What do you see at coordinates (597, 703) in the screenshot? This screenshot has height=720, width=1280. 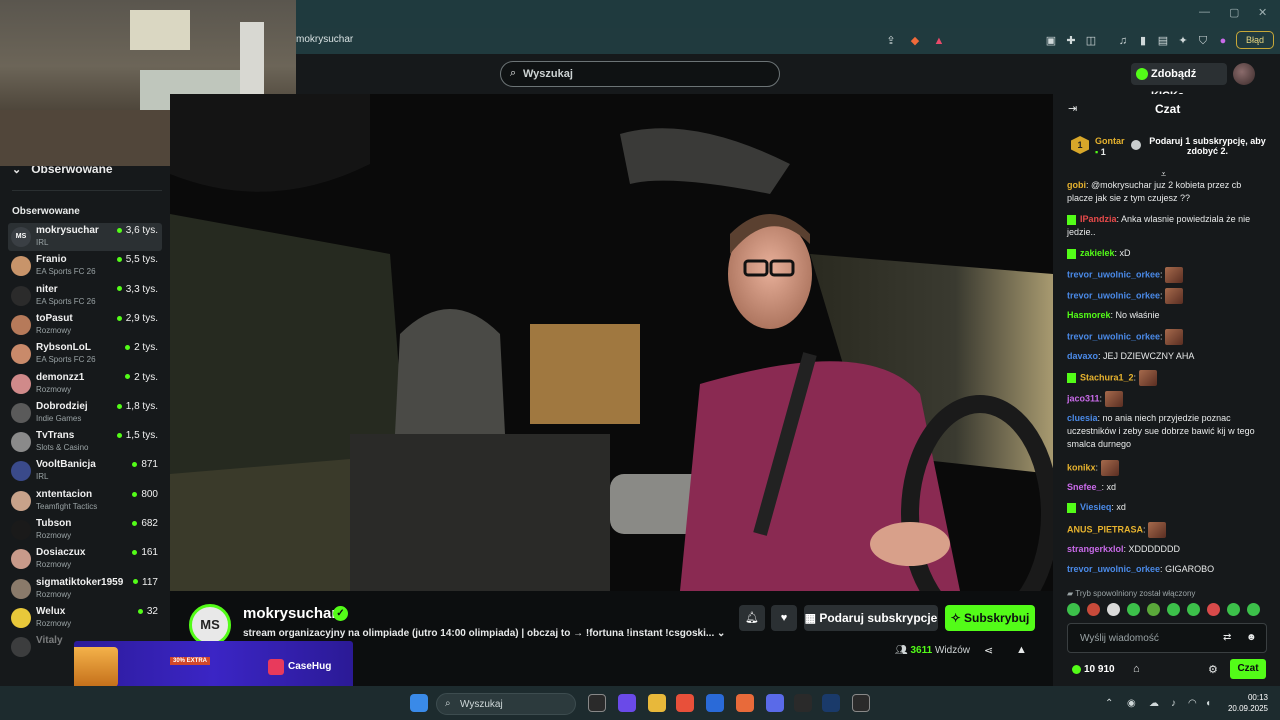 I see `task-view-icon` at bounding box center [597, 703].